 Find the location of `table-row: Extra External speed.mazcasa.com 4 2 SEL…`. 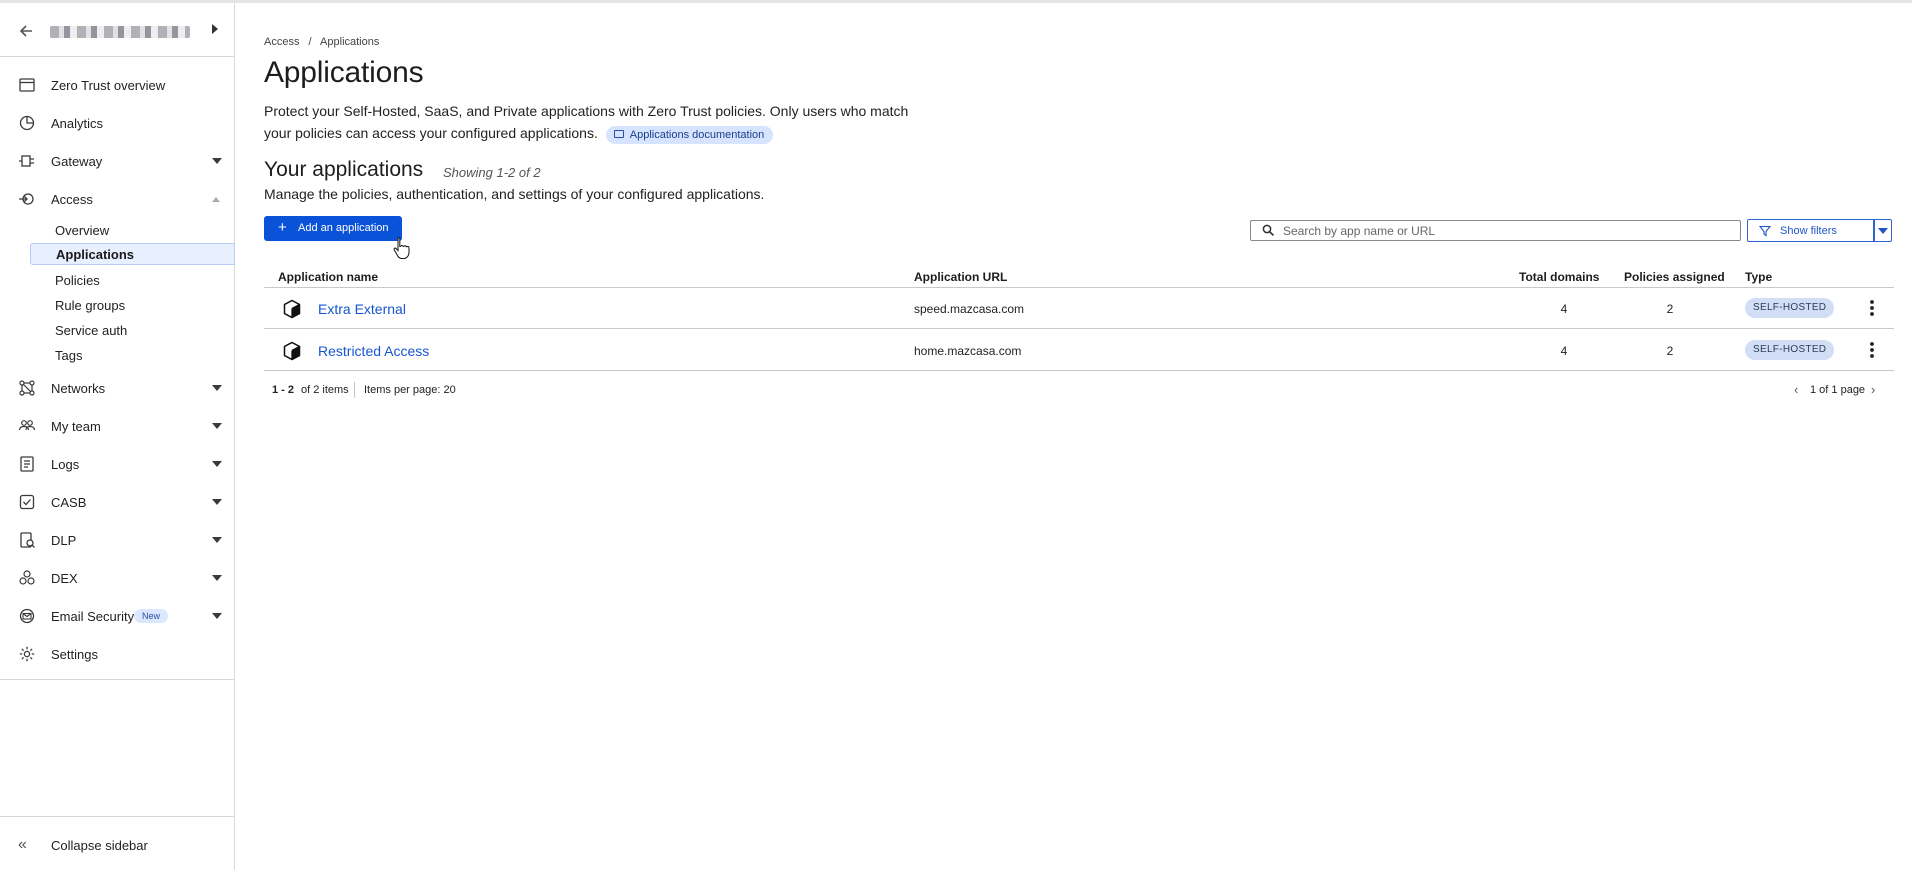

table-row: Extra External speed.mazcasa.com 4 2 SEL… is located at coordinates (1079, 308).